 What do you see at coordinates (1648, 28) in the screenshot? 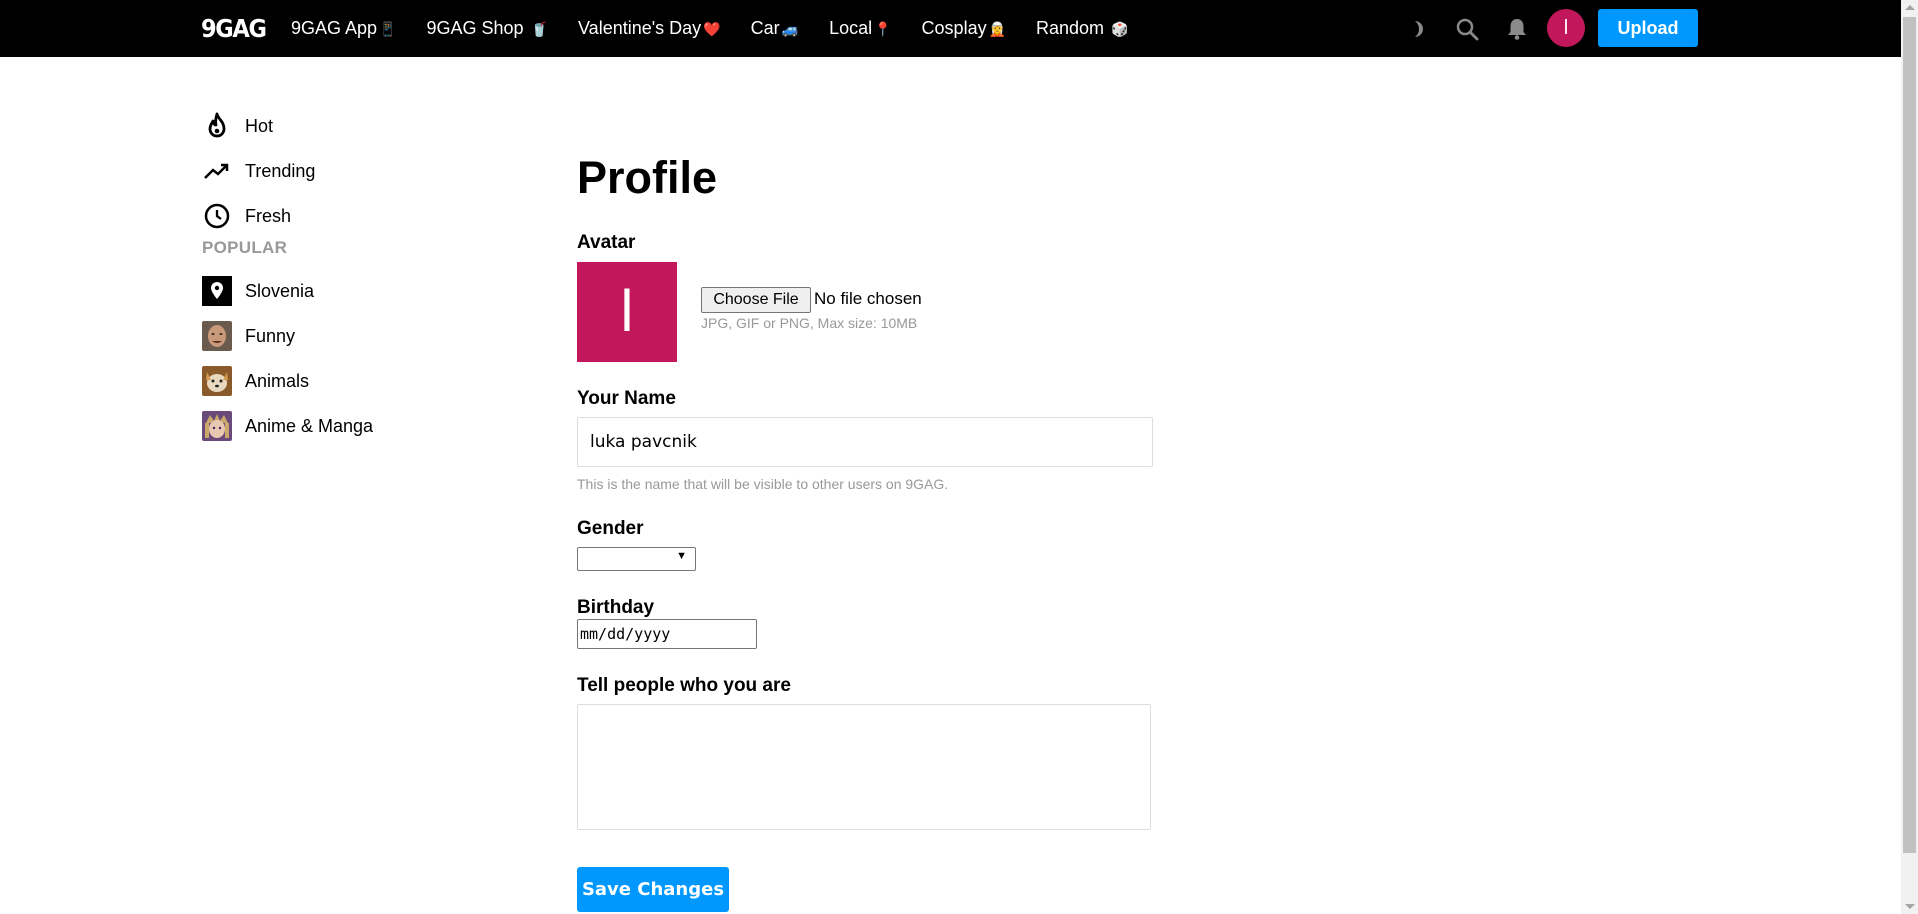
I see `upload-button: Upload` at bounding box center [1648, 28].